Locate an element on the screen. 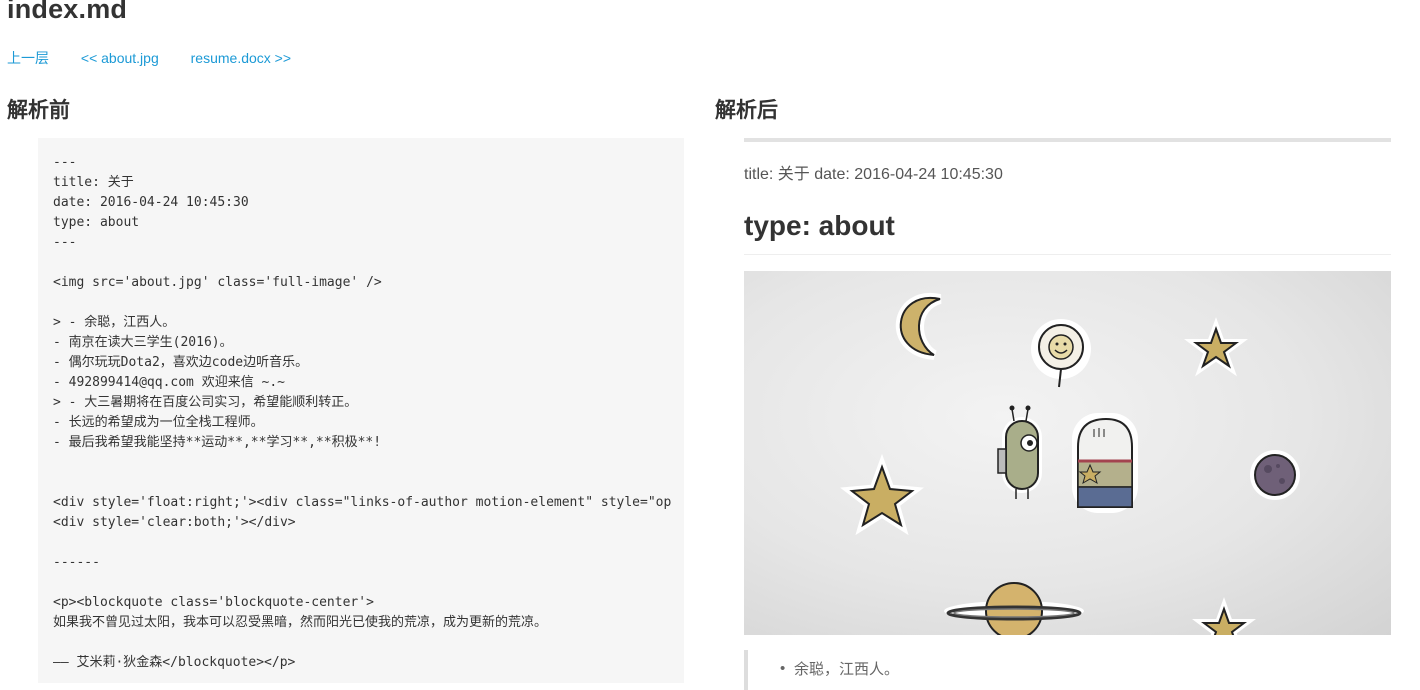  moon-sticker is located at coordinates (918, 326).